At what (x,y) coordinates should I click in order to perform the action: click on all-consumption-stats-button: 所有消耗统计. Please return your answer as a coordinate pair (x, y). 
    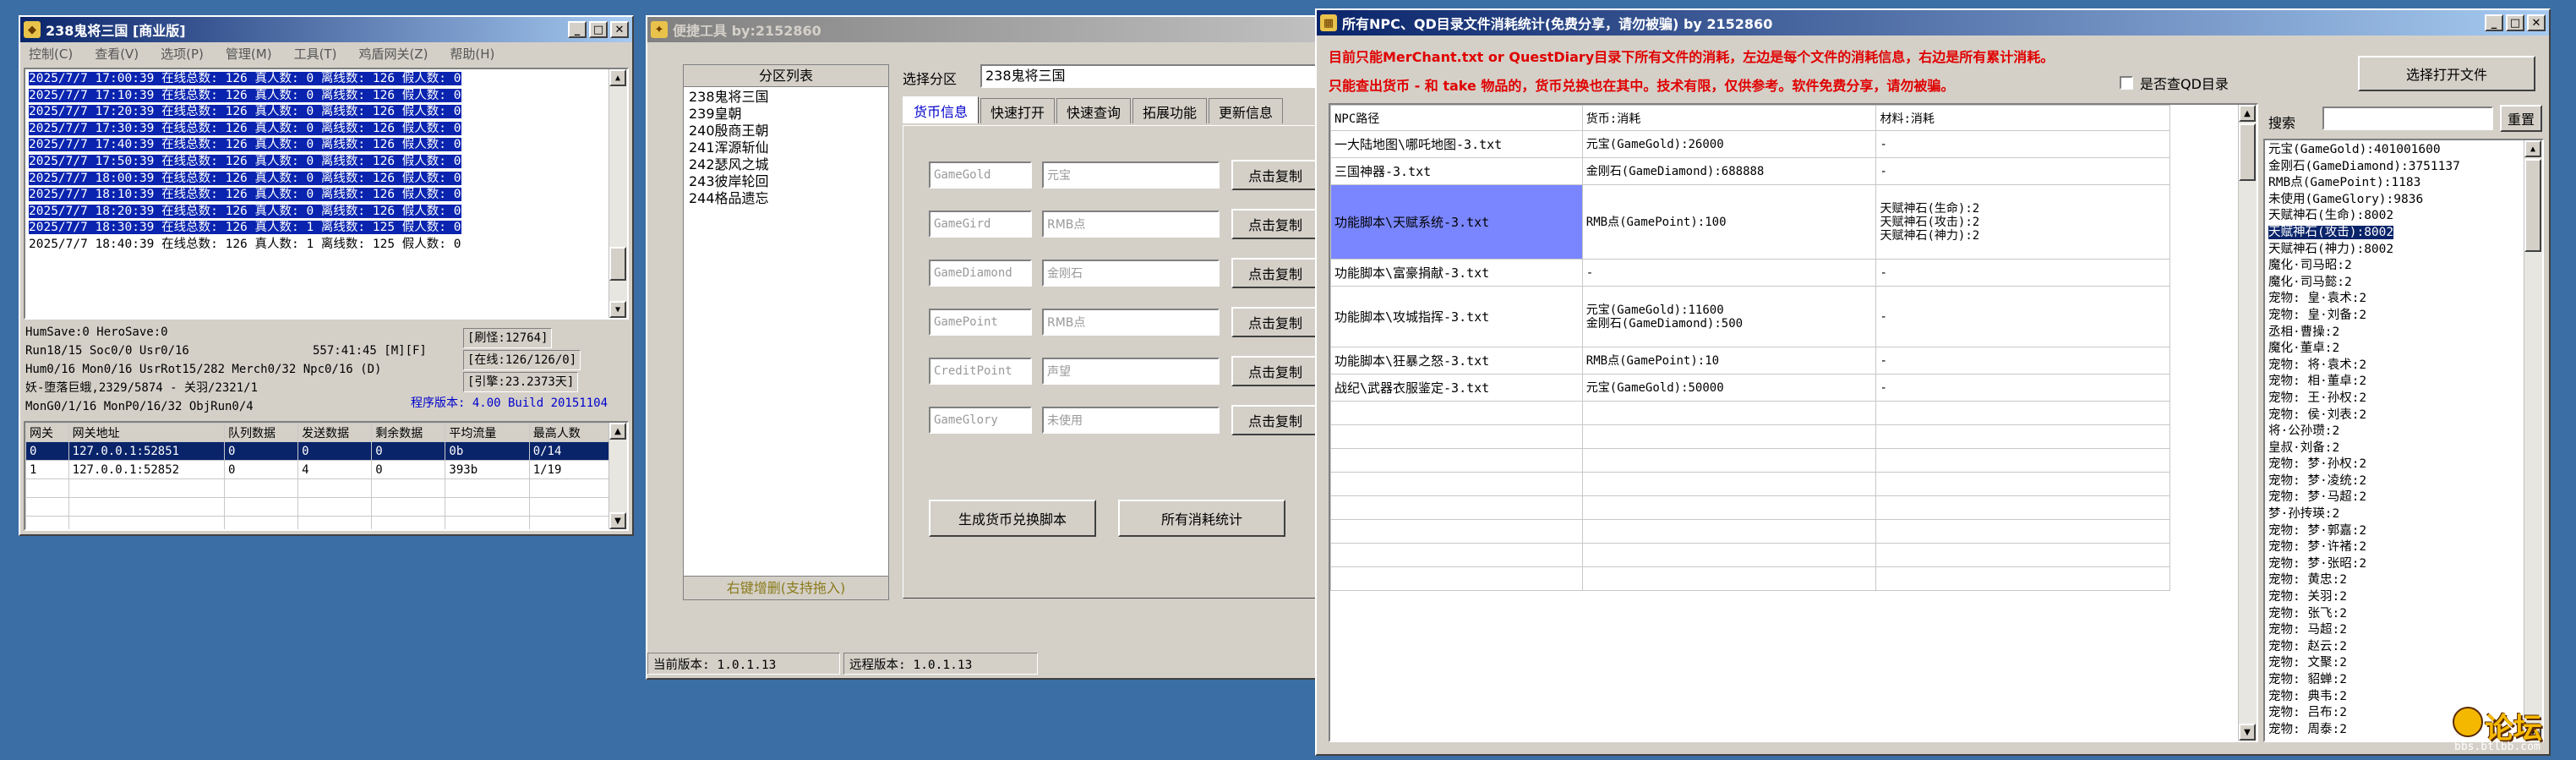
    Looking at the image, I should click on (1201, 518).